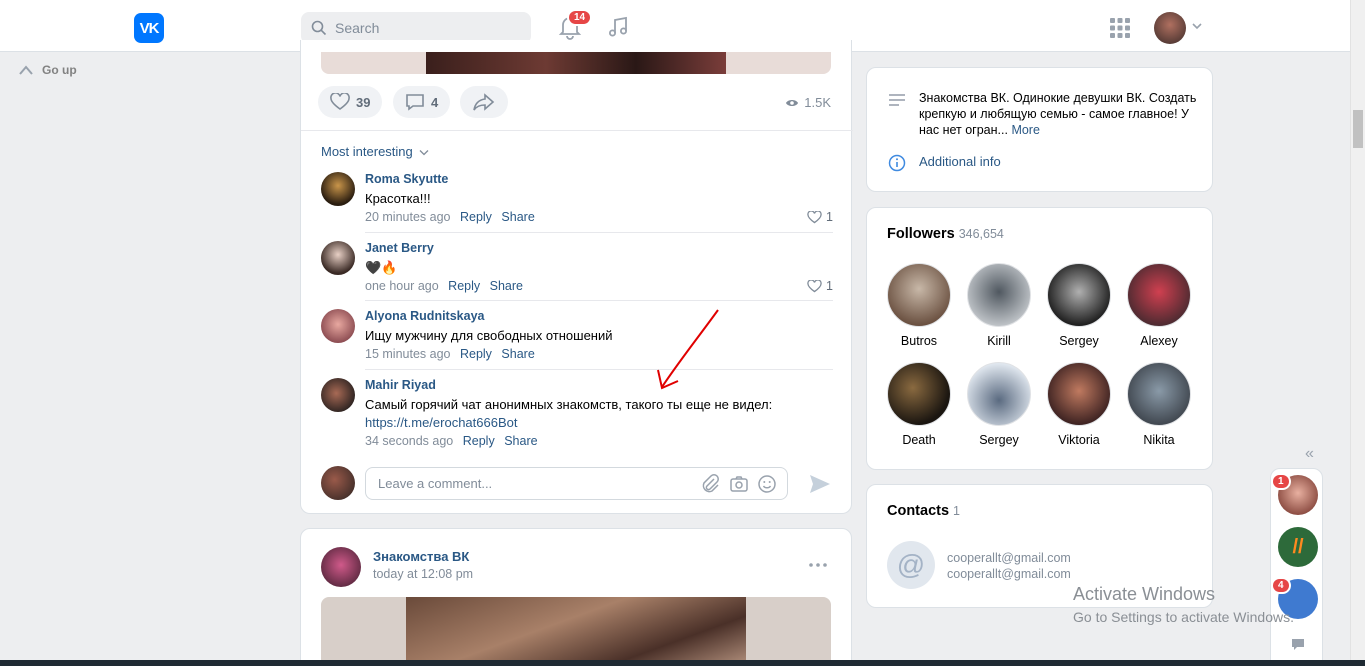 The image size is (1365, 666). What do you see at coordinates (407, 217) in the screenshot?
I see `comment-time: 20 minutes ago` at bounding box center [407, 217].